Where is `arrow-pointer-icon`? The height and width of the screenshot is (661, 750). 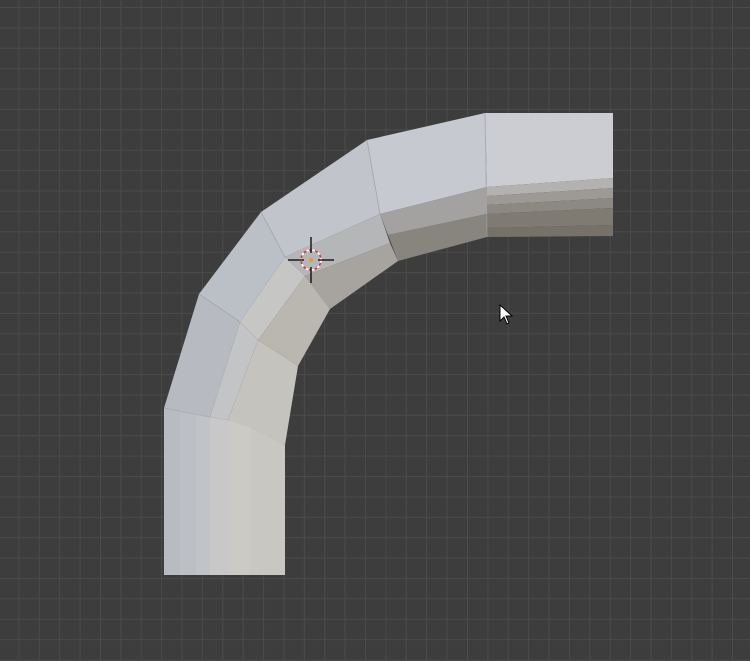 arrow-pointer-icon is located at coordinates (506, 314).